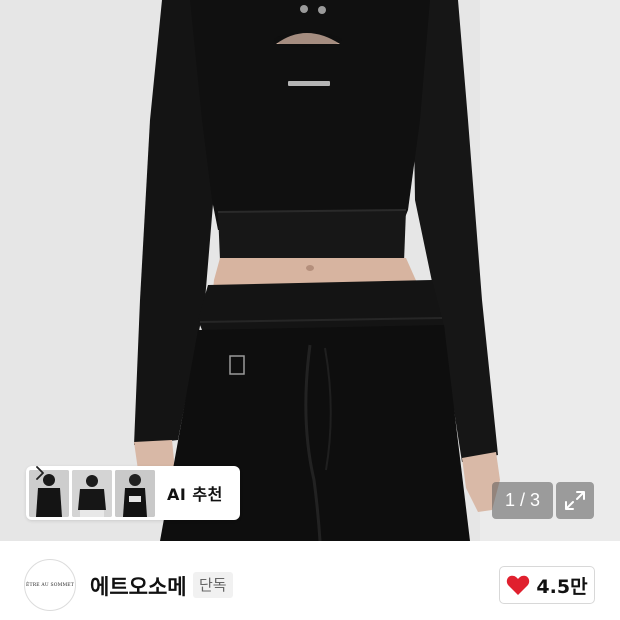 The width and height of the screenshot is (620, 620). I want to click on expand-icon, so click(575, 500).